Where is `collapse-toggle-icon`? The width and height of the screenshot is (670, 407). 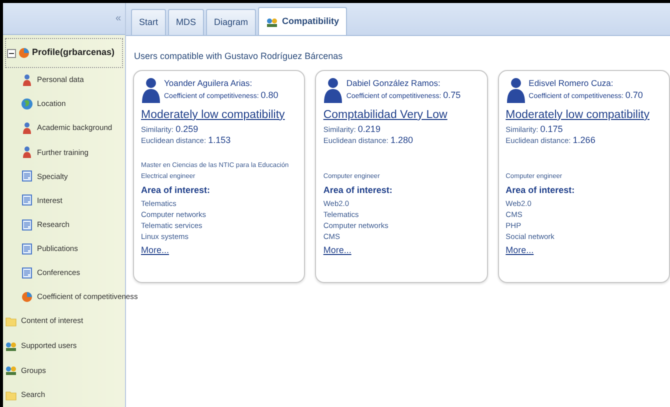
collapse-toggle-icon is located at coordinates (11, 53).